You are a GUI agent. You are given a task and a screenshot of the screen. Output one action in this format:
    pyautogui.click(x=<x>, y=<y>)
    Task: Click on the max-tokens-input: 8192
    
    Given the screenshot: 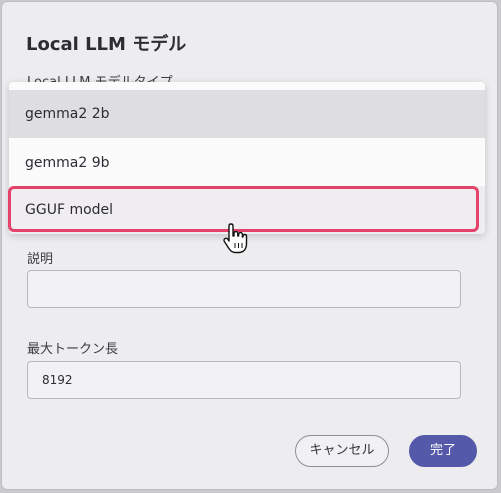 What is the action you would take?
    pyautogui.click(x=244, y=380)
    